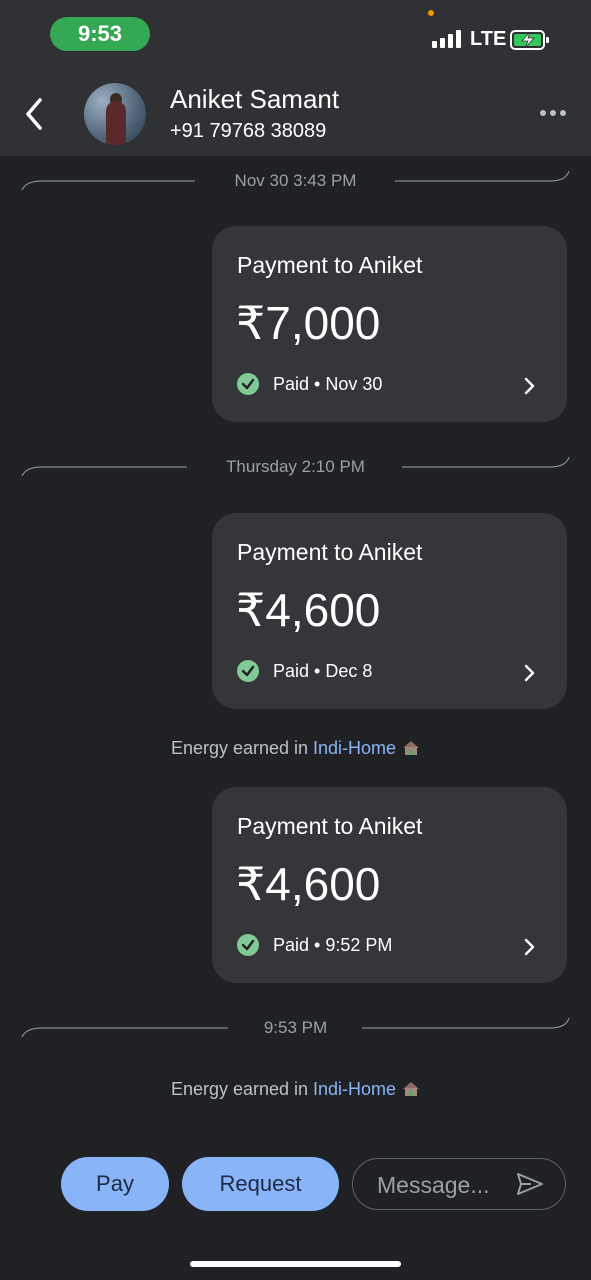 The width and height of the screenshot is (591, 1280). Describe the element at coordinates (100, 34) in the screenshot. I see `status-time: 9:53` at that location.